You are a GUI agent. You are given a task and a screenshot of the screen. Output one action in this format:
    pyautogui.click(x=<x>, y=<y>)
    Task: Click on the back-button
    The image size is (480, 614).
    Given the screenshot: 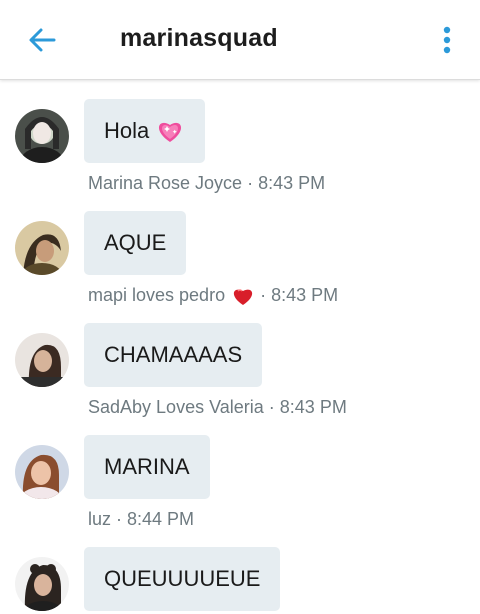 What is the action you would take?
    pyautogui.click(x=42, y=40)
    